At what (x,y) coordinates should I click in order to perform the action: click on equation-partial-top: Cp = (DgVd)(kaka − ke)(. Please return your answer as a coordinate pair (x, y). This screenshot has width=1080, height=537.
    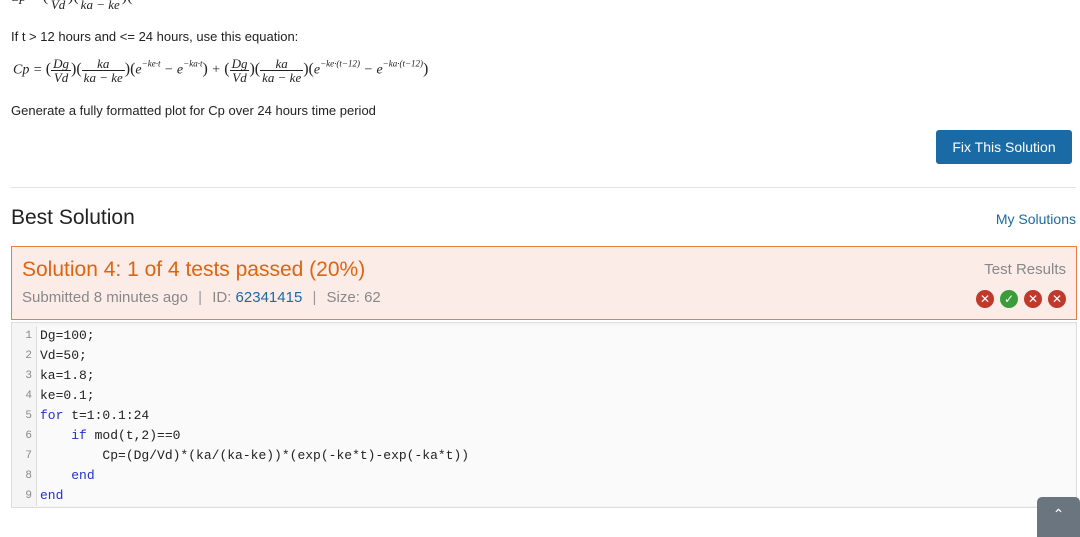
    Looking at the image, I should click on (71, 6).